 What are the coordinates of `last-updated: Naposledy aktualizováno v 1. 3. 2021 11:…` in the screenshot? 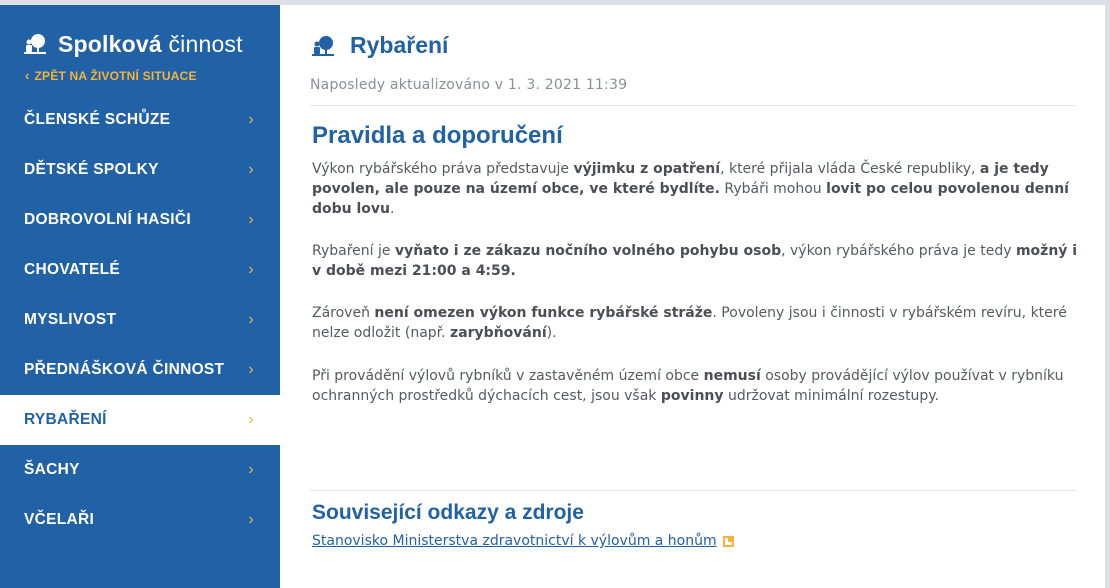 It's located at (469, 85).